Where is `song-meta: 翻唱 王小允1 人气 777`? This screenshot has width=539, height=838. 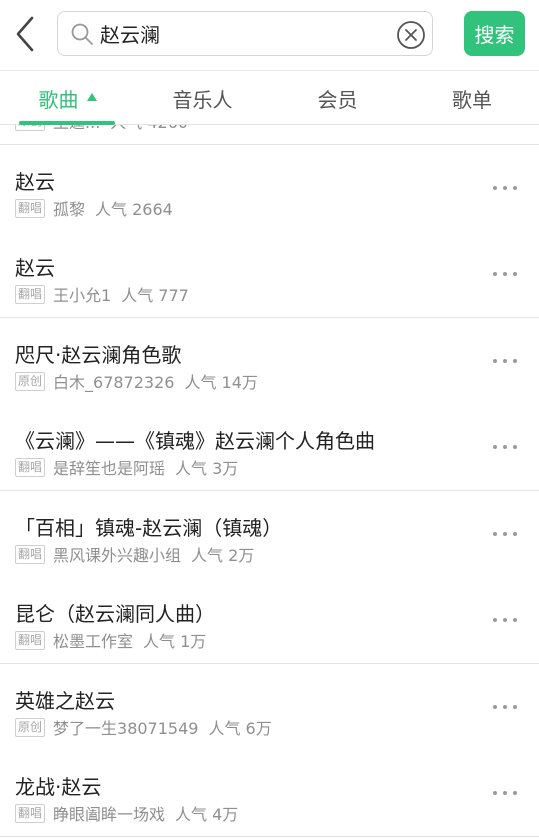
song-meta: 翻唱 王小允1 人气 777 is located at coordinates (102, 294).